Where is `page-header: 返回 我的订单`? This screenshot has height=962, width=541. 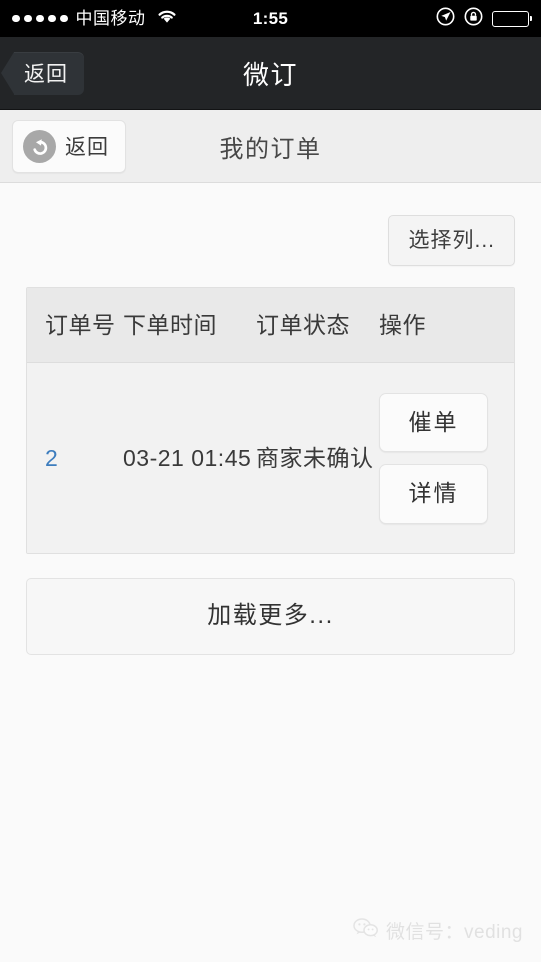
page-header: 返回 我的订单 is located at coordinates (270, 146).